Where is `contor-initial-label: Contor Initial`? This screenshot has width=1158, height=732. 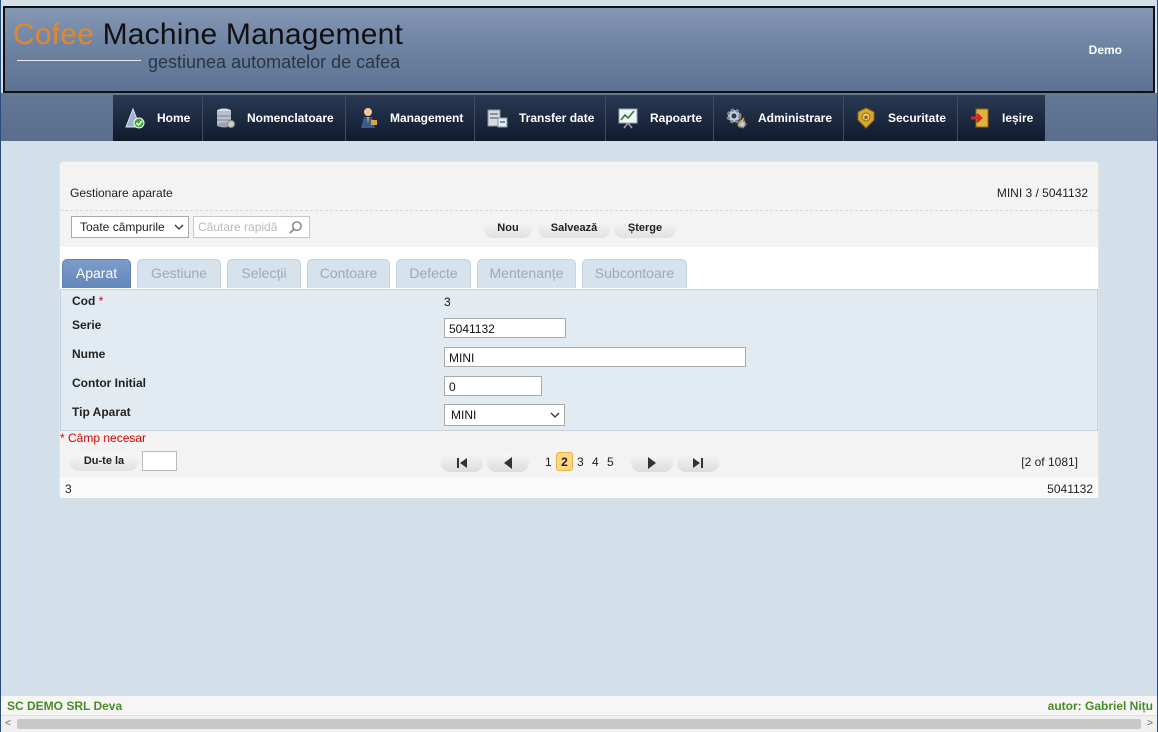
contor-initial-label: Contor Initial is located at coordinates (109, 383).